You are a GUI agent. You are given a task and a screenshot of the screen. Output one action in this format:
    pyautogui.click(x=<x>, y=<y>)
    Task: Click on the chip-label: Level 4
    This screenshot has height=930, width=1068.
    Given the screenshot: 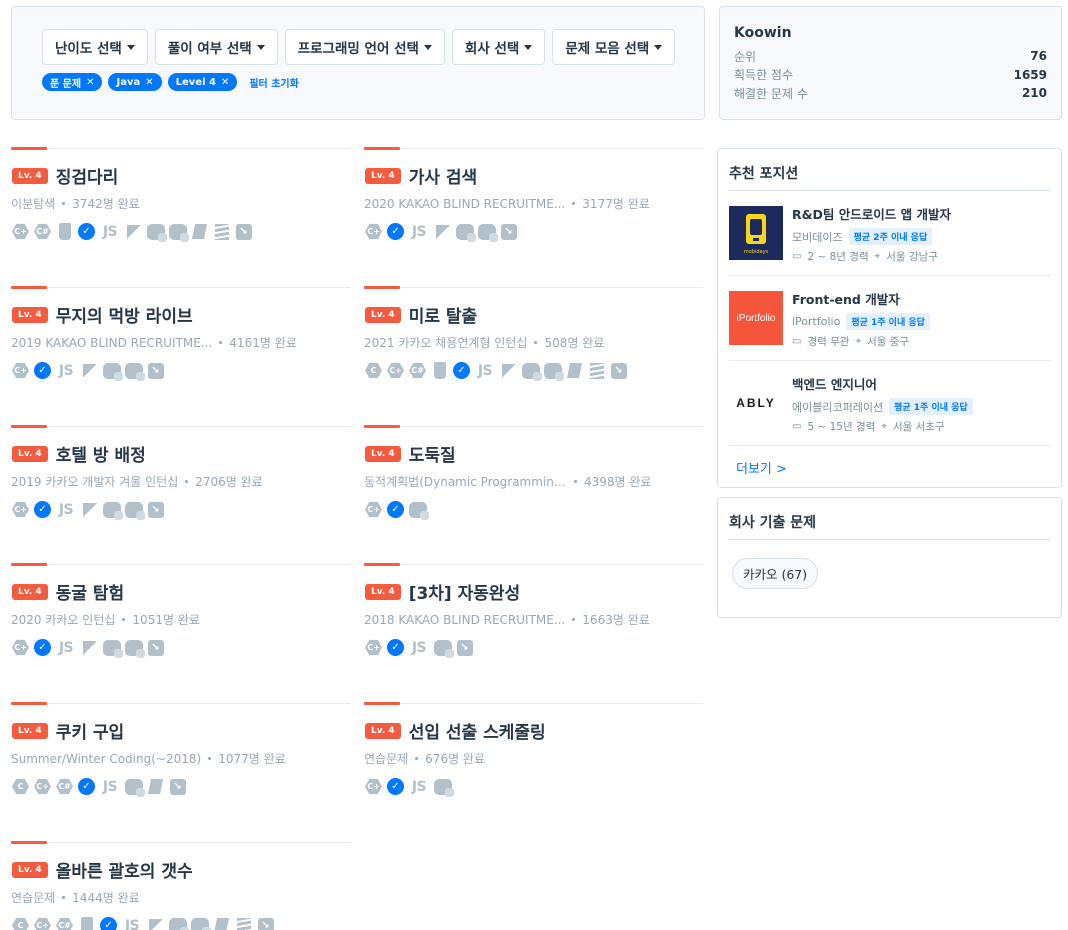 What is the action you would take?
    pyautogui.click(x=195, y=82)
    